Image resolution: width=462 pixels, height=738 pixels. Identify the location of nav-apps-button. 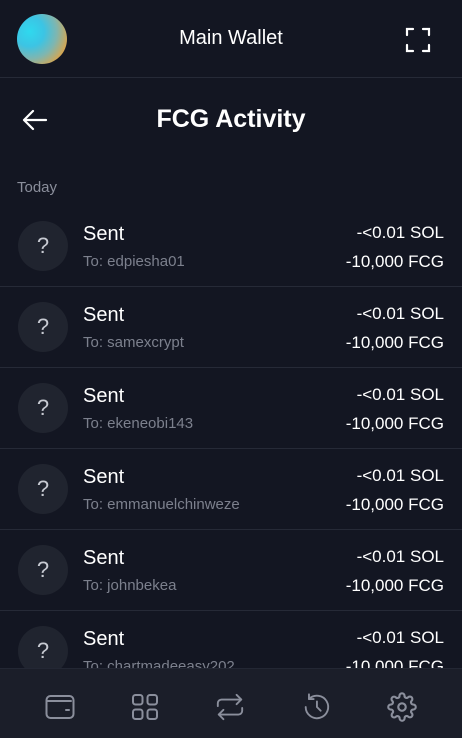
(145, 707).